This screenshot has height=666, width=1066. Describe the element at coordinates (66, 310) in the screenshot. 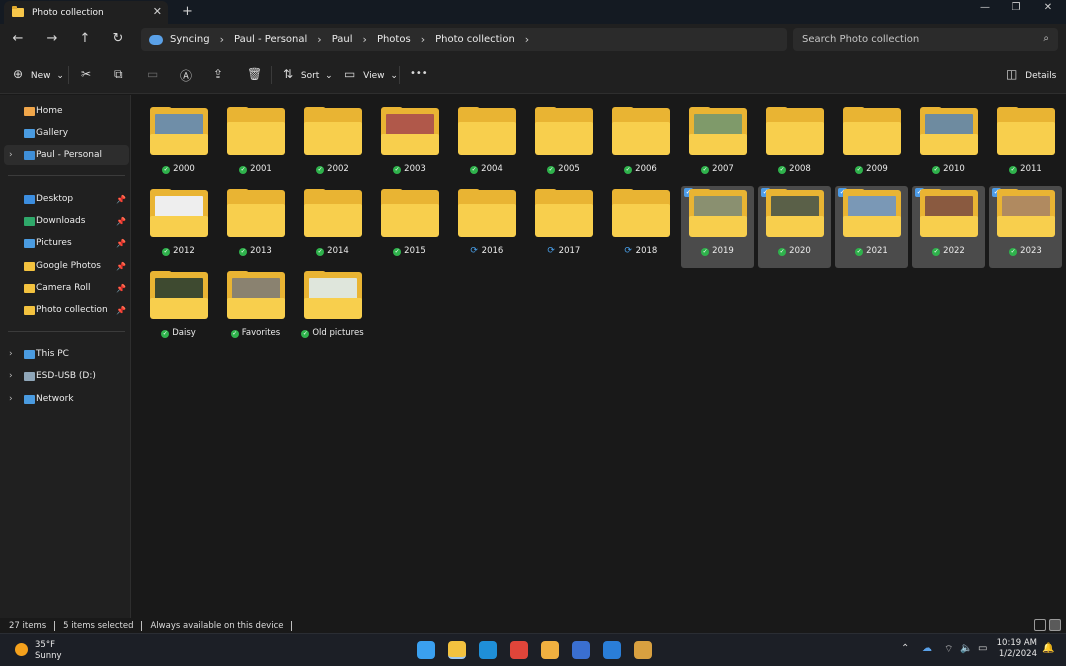

I see `sidebar-item-photo-collection: Photo collection 📌` at that location.